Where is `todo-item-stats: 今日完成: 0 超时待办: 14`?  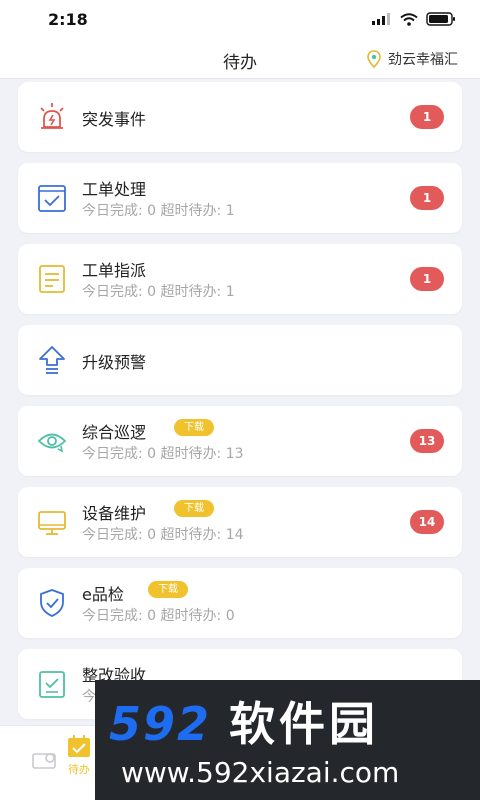
todo-item-stats: 今日完成: 0 超时待办: 14 is located at coordinates (163, 535).